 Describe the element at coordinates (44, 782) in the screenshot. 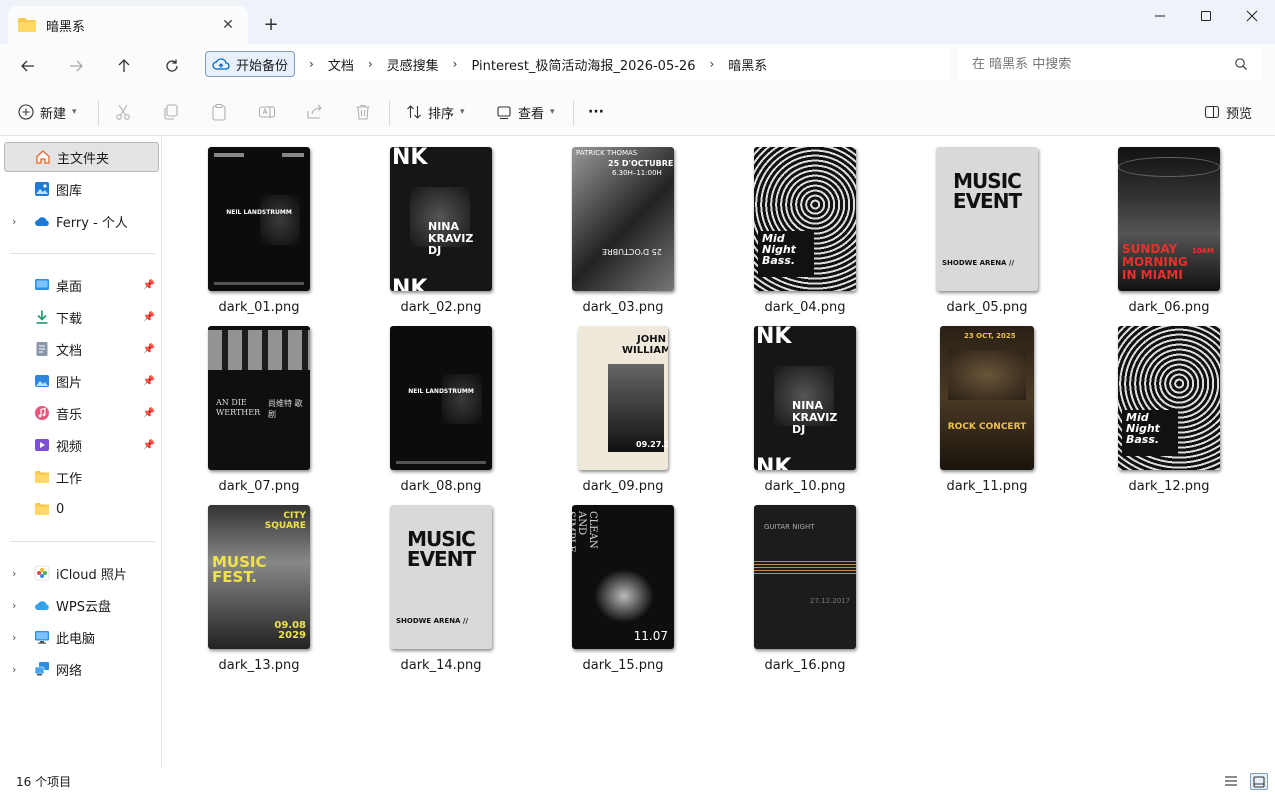

I see `item-count: 16 个项目` at that location.